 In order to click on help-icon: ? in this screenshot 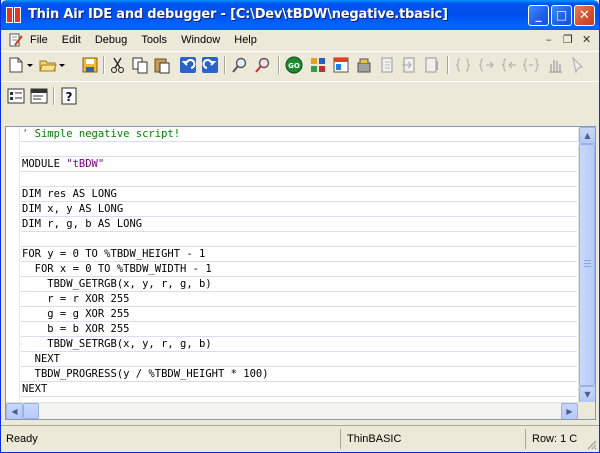, I will do `click(69, 96)`.